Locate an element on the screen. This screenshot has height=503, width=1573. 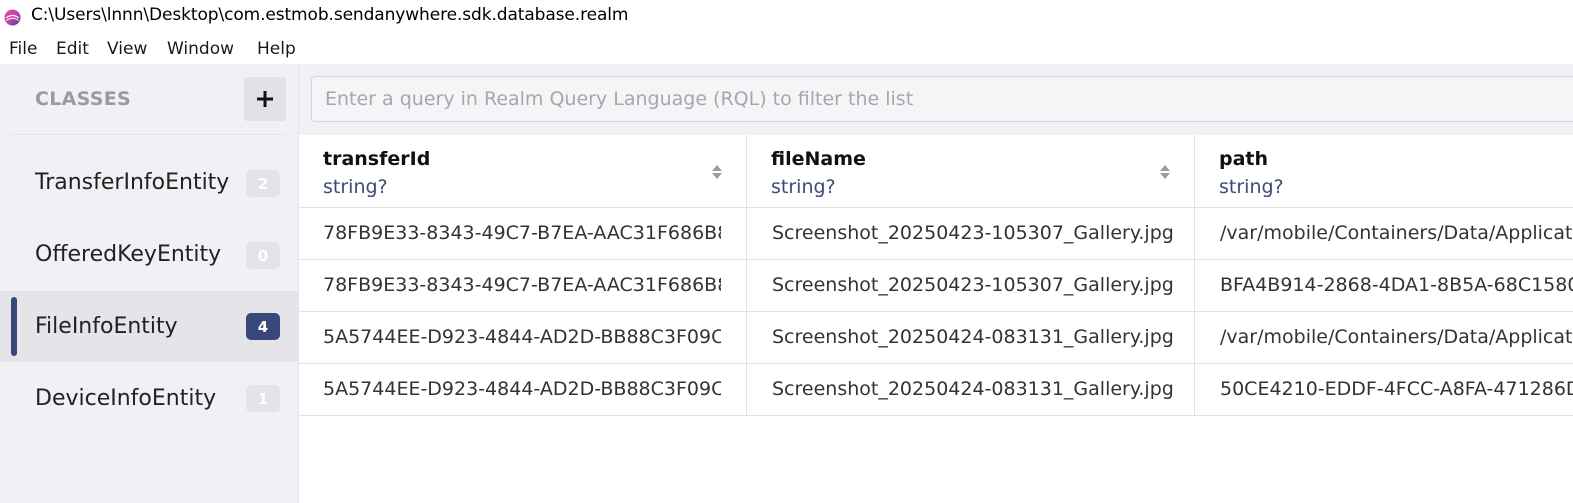
column-name: transferId is located at coordinates (377, 159).